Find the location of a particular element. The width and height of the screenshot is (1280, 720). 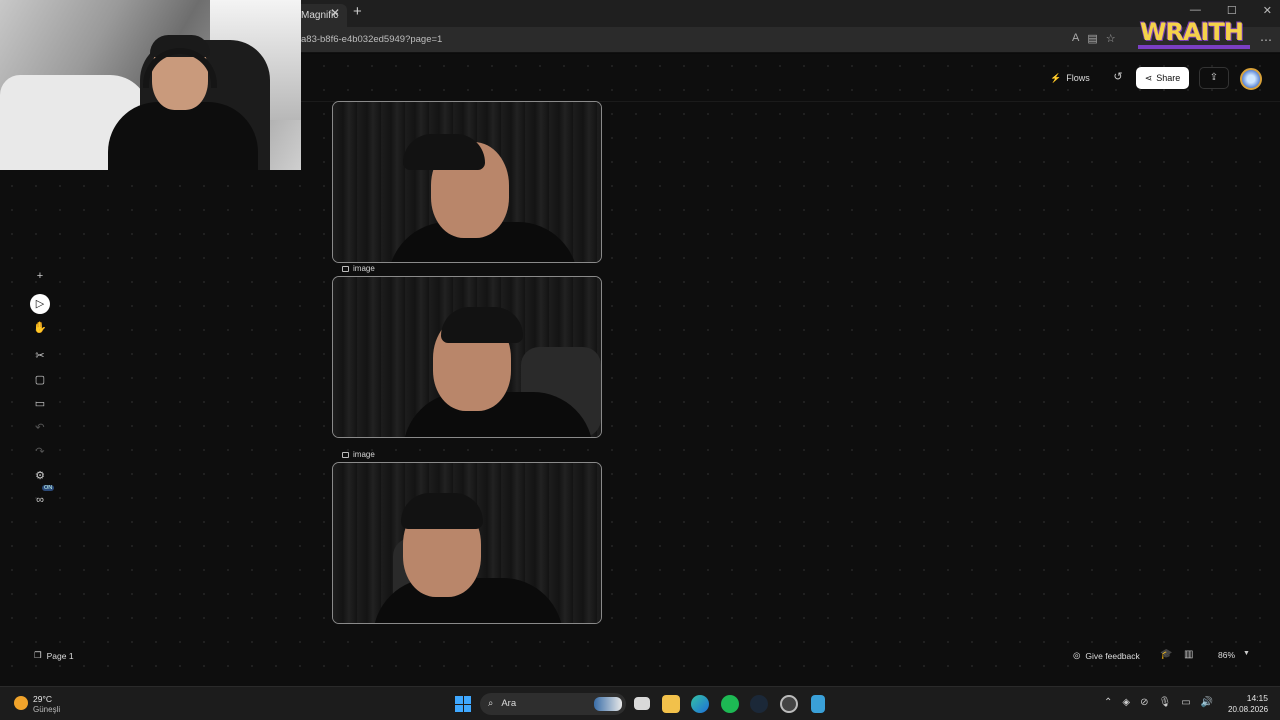

spotify-icon is located at coordinates (730, 704).